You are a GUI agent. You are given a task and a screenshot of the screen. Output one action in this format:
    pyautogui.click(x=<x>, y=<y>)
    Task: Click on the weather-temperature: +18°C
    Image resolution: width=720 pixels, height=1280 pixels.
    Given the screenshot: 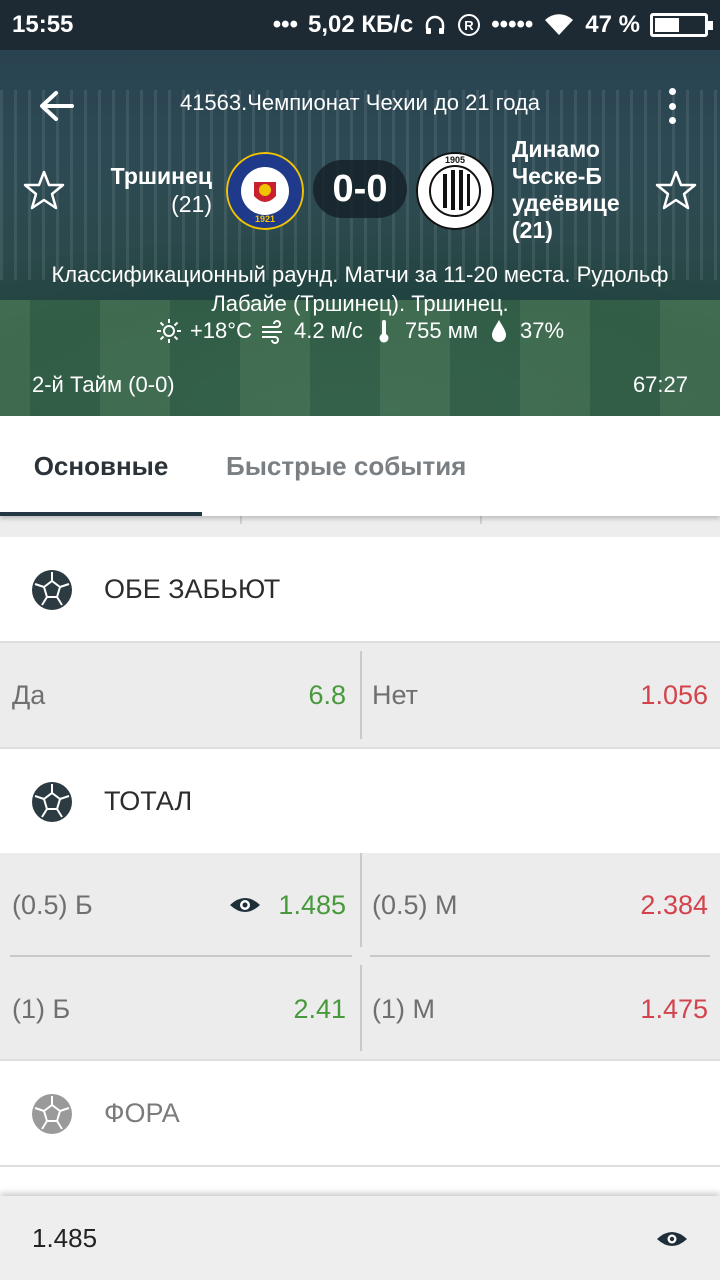 What is the action you would take?
    pyautogui.click(x=220, y=330)
    